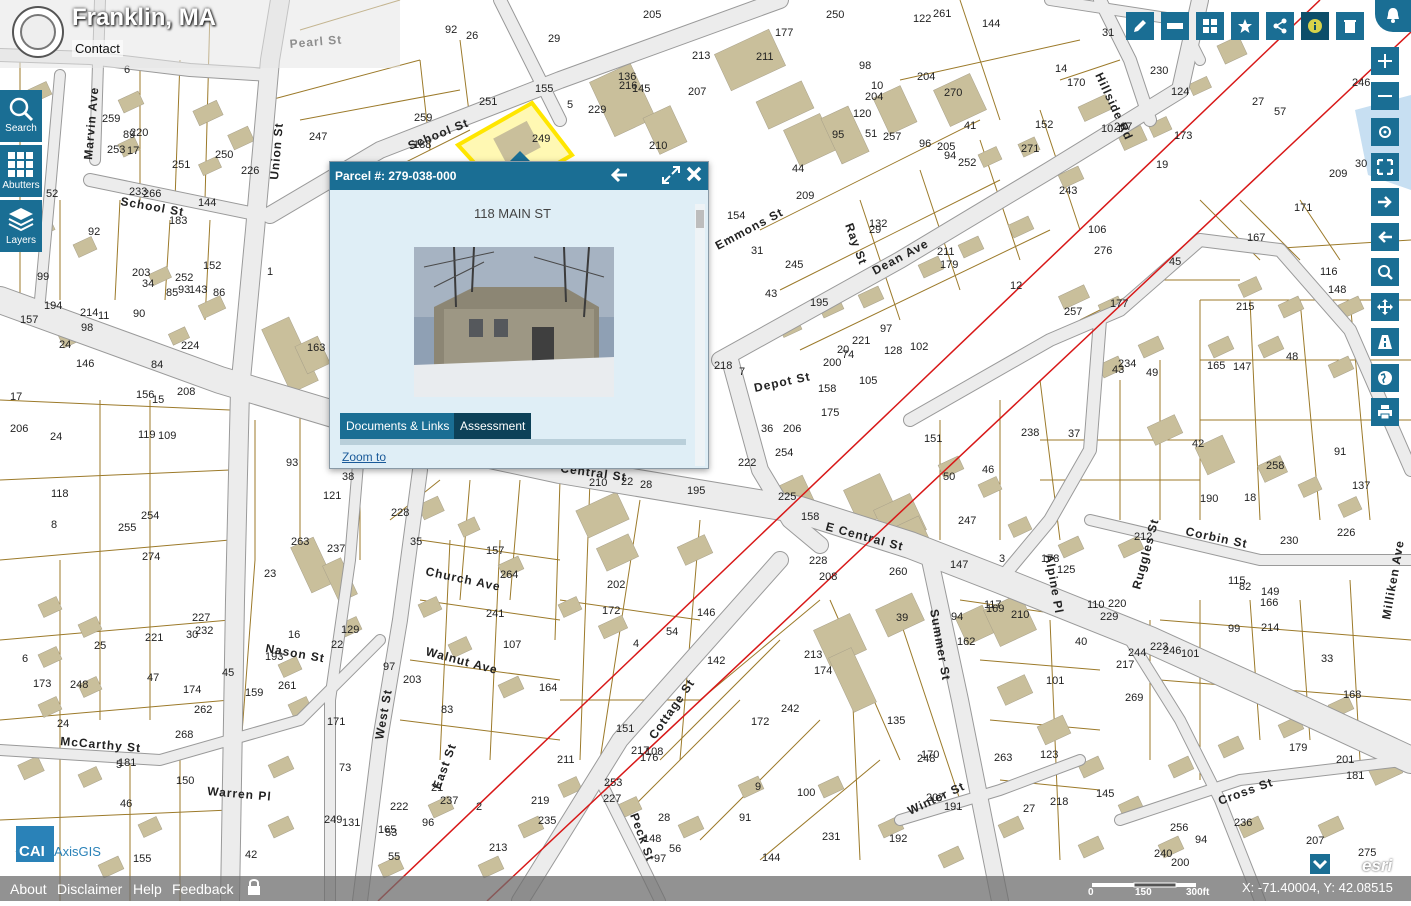 The width and height of the screenshot is (1411, 906). I want to click on parcel-number-label: 215, so click(1245, 307).